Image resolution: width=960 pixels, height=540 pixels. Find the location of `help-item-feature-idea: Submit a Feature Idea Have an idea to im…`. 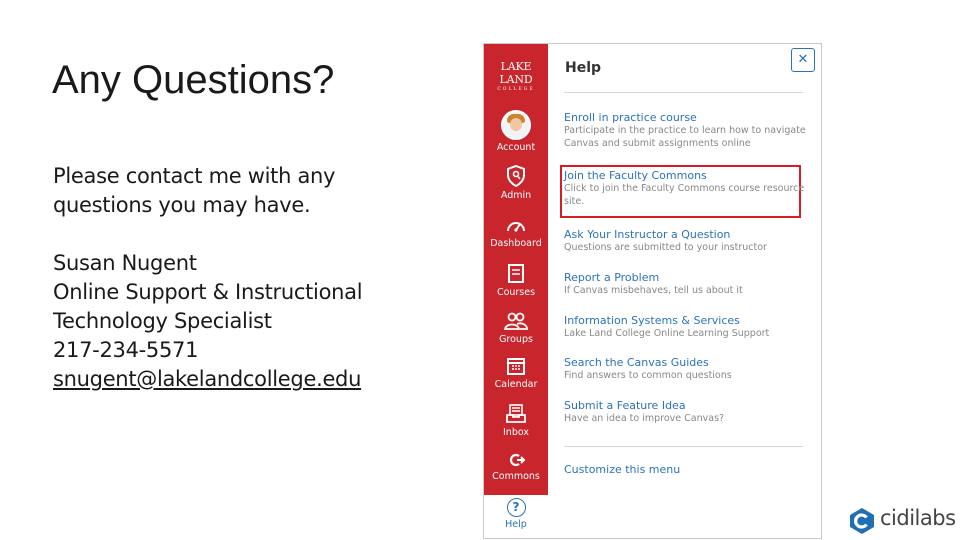

help-item-feature-idea: Submit a Feature Idea Have an idea to im… is located at coordinates (683, 412).